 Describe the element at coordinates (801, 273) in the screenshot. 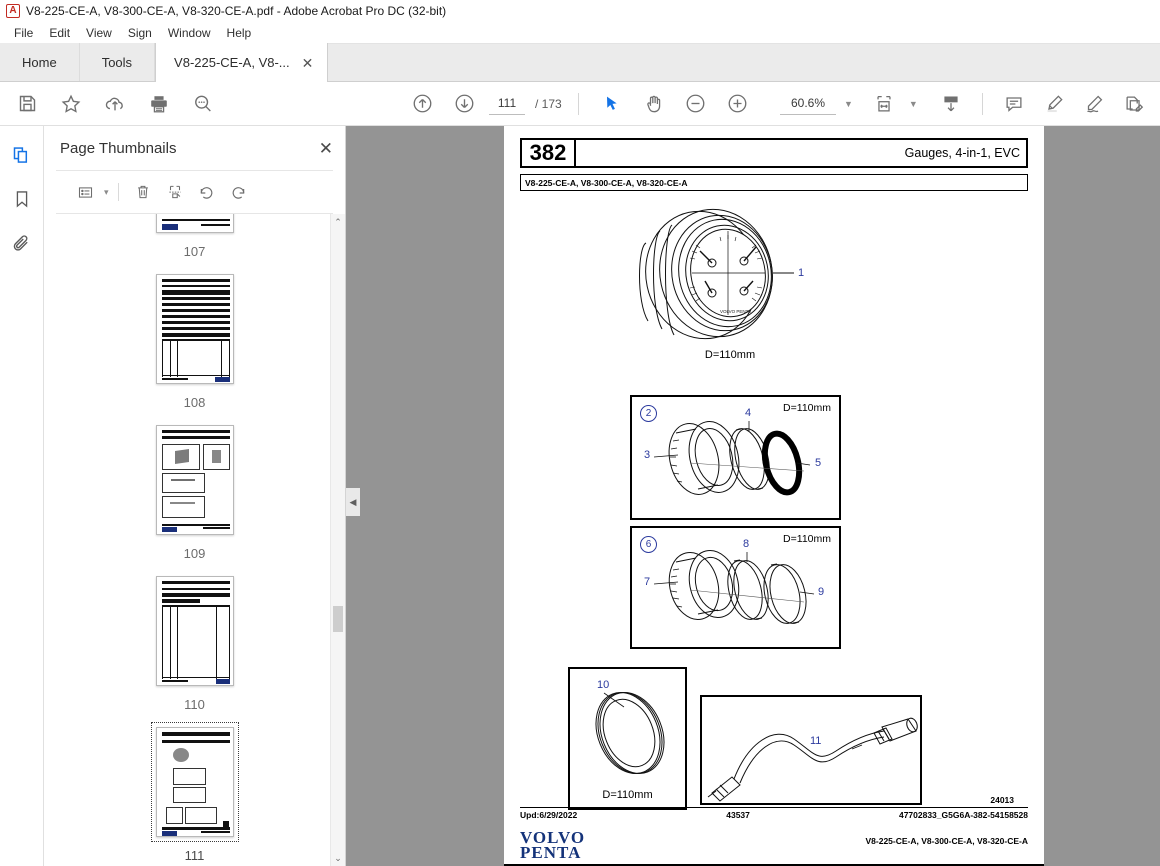

I see `callout-1: 1` at that location.